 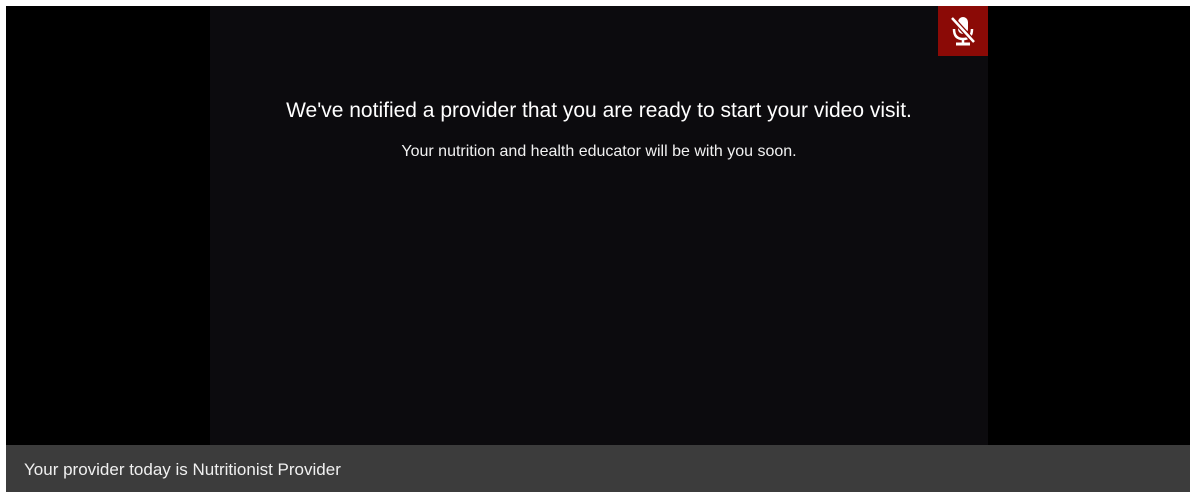 I want to click on microphone-muted-icon, so click(x=963, y=31).